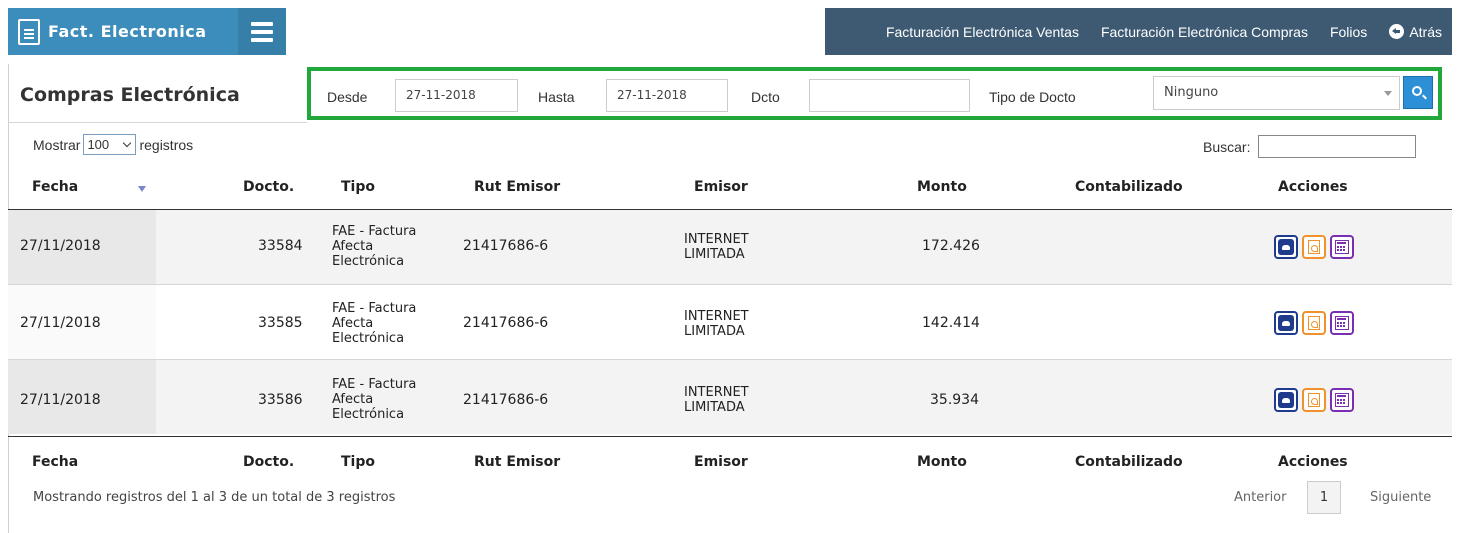  What do you see at coordinates (517, 462) in the screenshot?
I see `col-footer-rut-emisor: Rut Emisor` at bounding box center [517, 462].